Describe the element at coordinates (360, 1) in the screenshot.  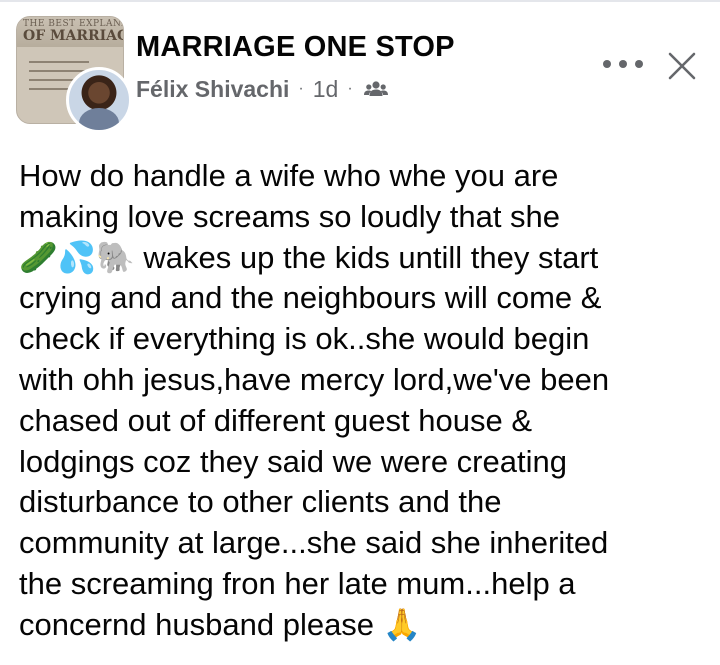
I see `top-divider` at that location.